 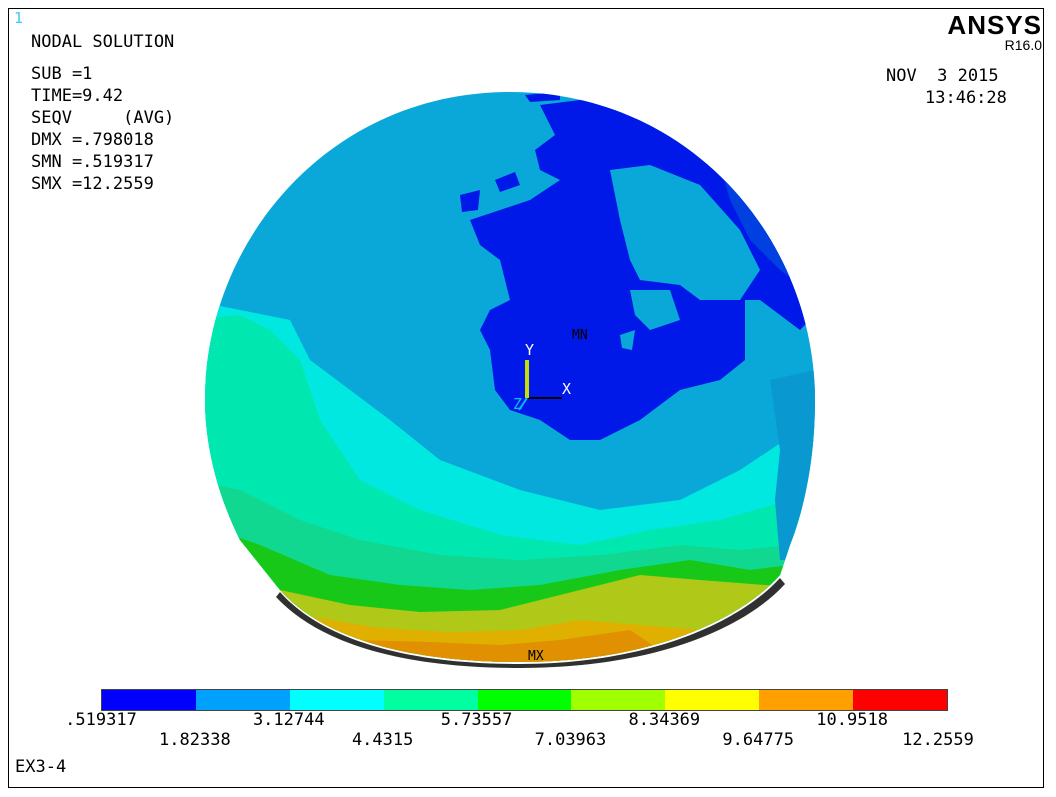 I want to click on legend-value-bottom: 12.2559, so click(x=938, y=740).